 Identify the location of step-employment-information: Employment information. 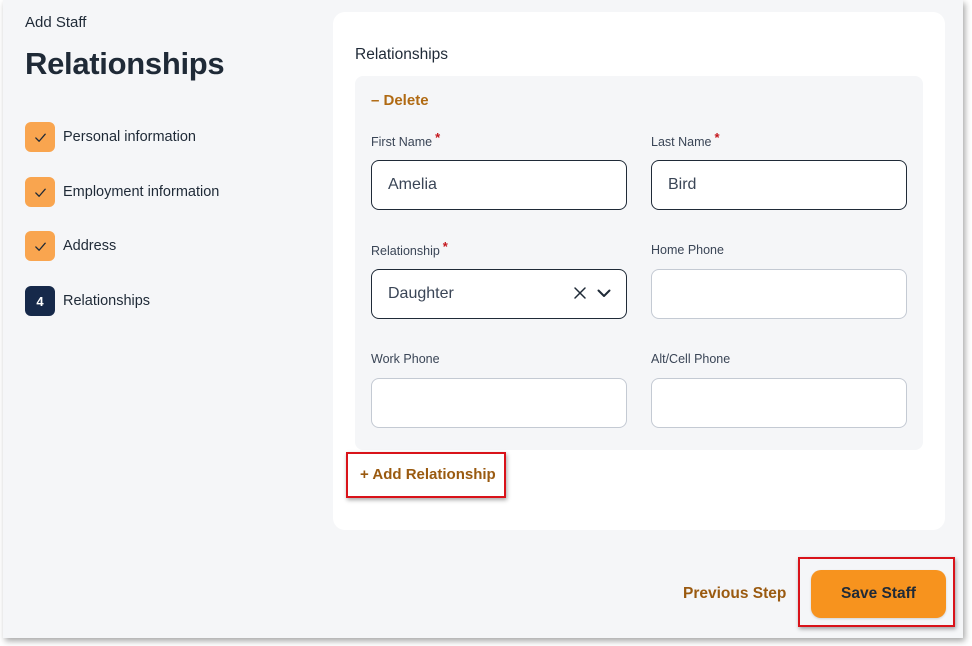
(155, 192).